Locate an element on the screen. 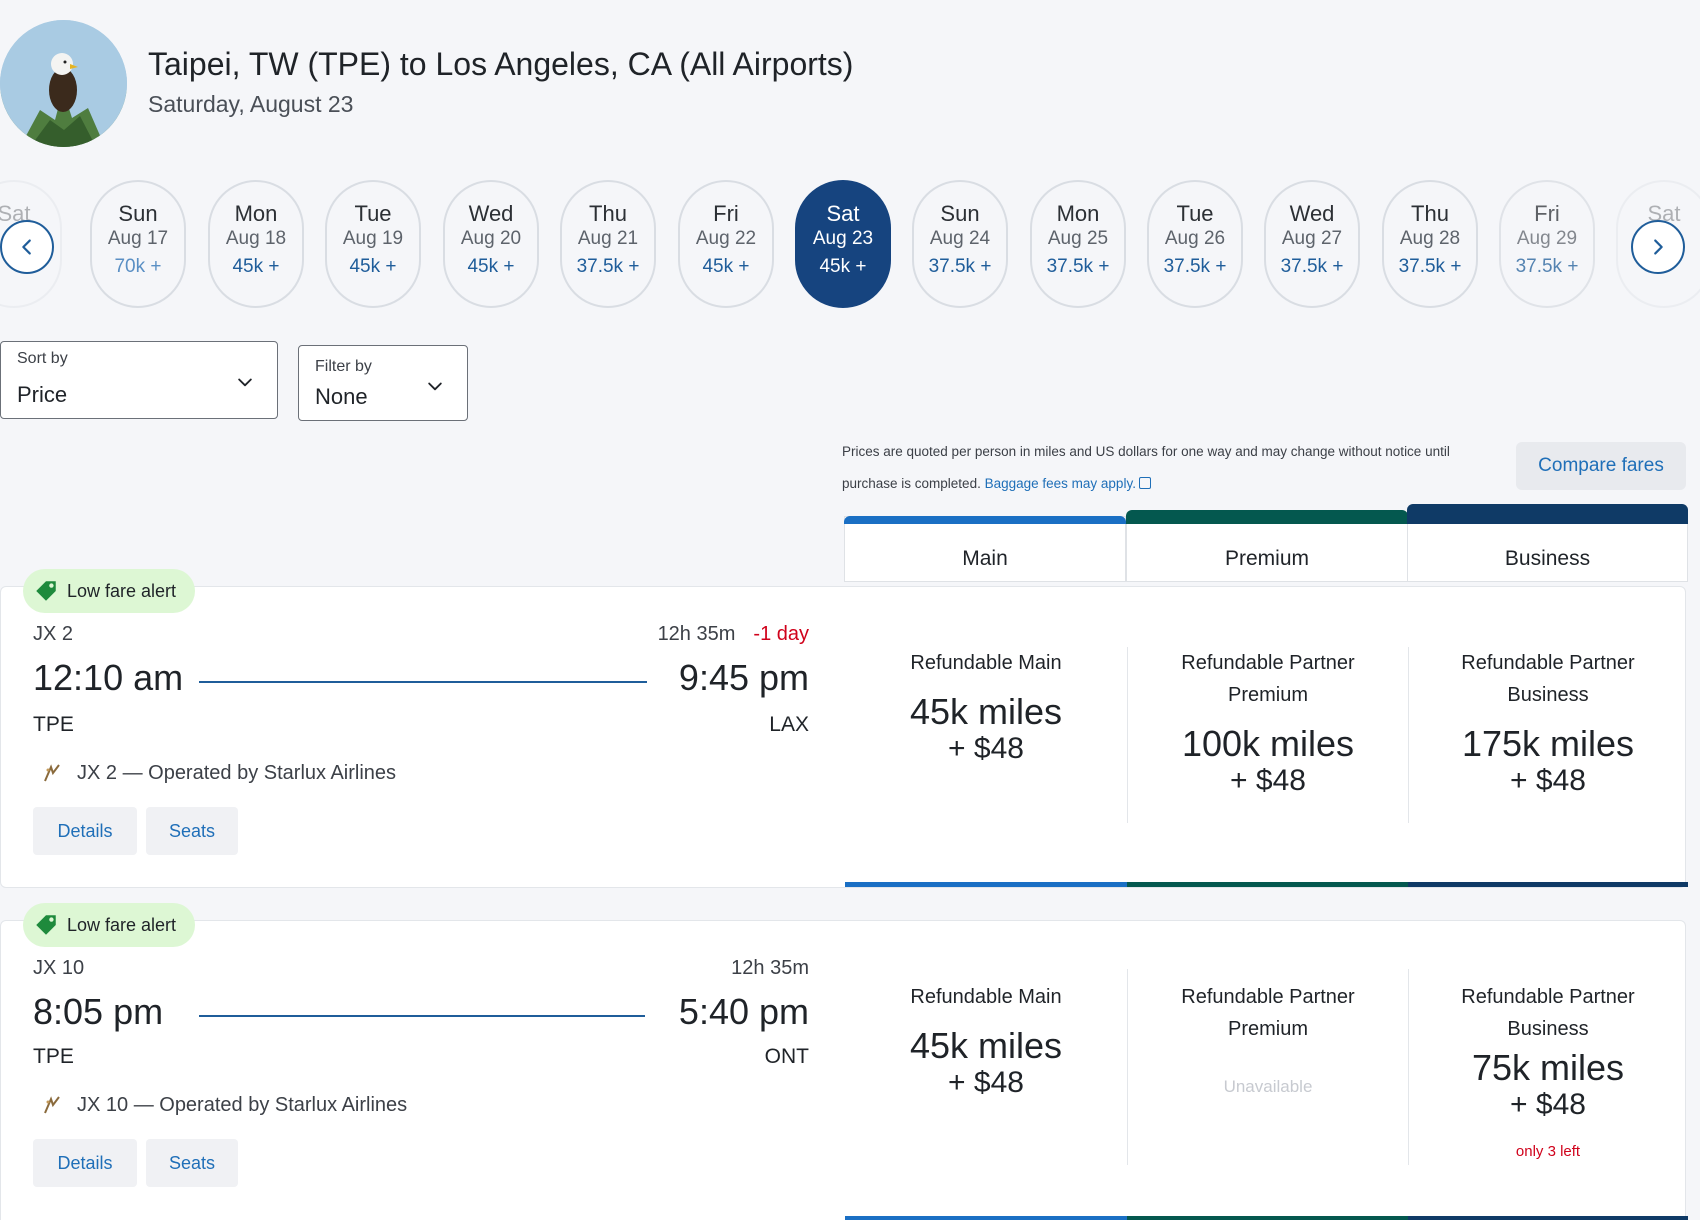 The image size is (1700, 1220). compare-fares-button: Compare fares is located at coordinates (1601, 466).